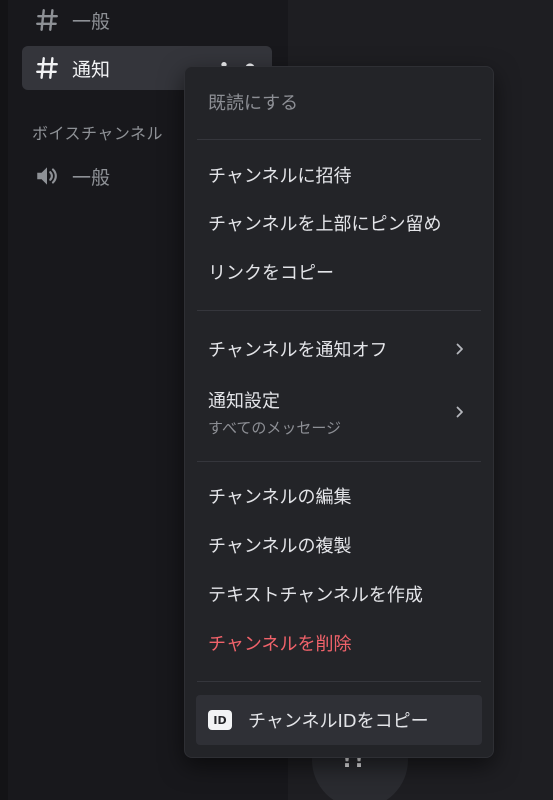  Describe the element at coordinates (325, 224) in the screenshot. I see `menu-item-label: チャンネルを上部にピン留め` at that location.